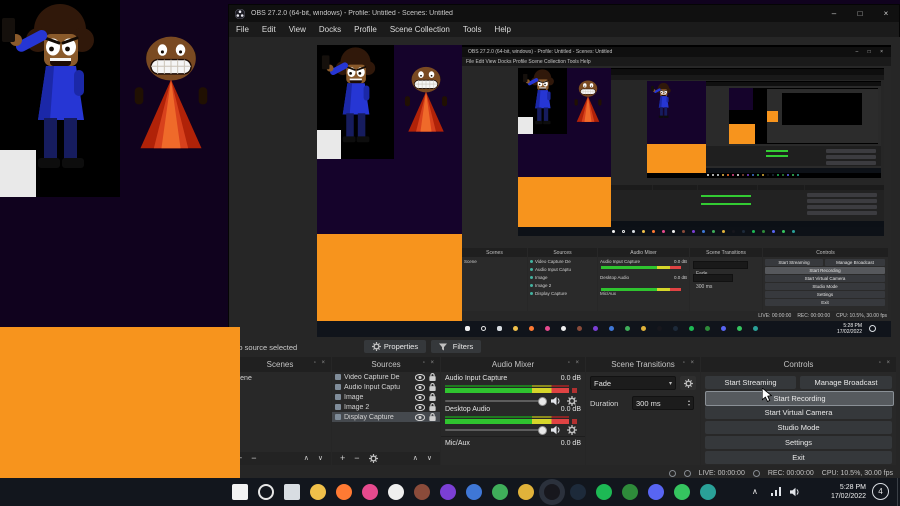  What do you see at coordinates (253, 458) in the screenshot?
I see `remove-scene-icon: −` at bounding box center [253, 458].